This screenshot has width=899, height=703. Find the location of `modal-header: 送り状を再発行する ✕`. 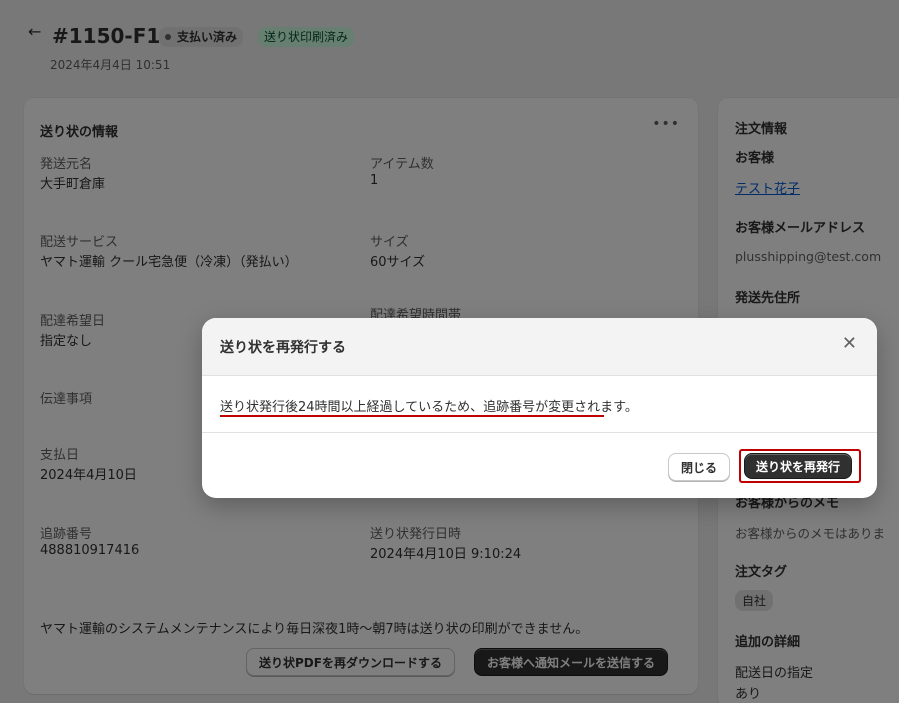

modal-header: 送り状を再発行する ✕ is located at coordinates (539, 347).